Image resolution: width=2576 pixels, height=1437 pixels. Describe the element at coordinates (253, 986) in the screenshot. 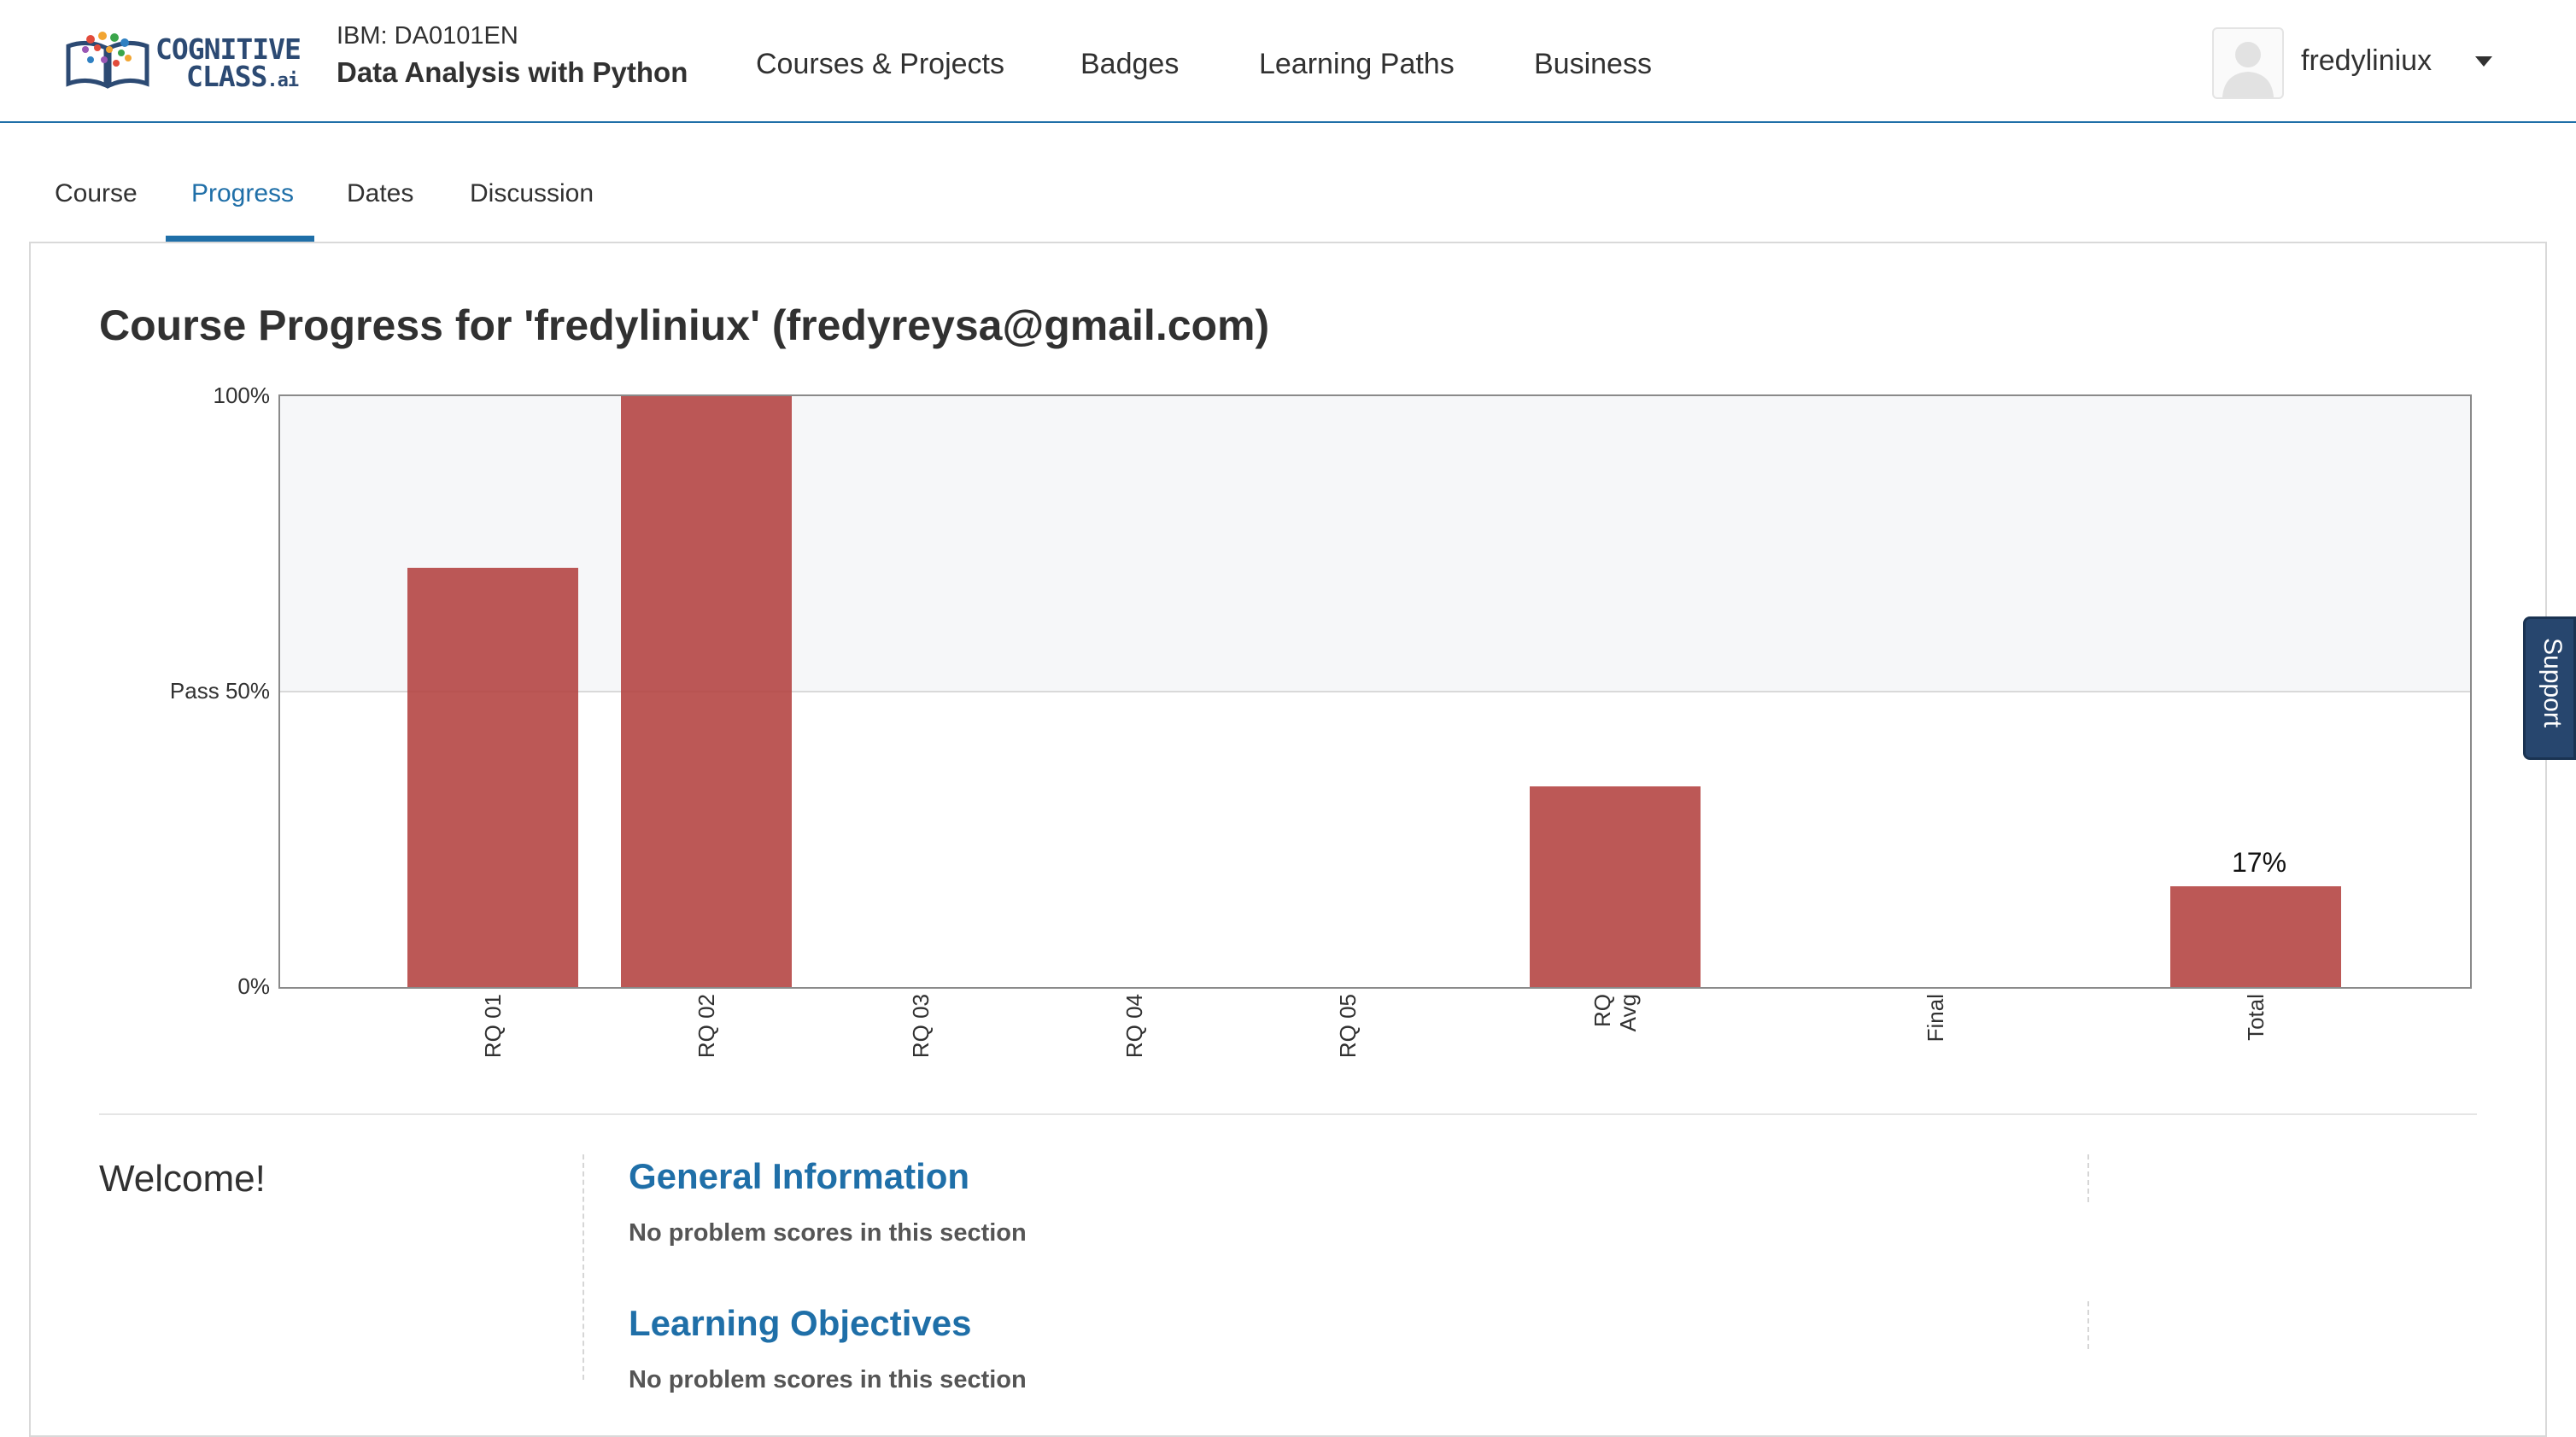

I see `y-tick-label: 0%` at that location.